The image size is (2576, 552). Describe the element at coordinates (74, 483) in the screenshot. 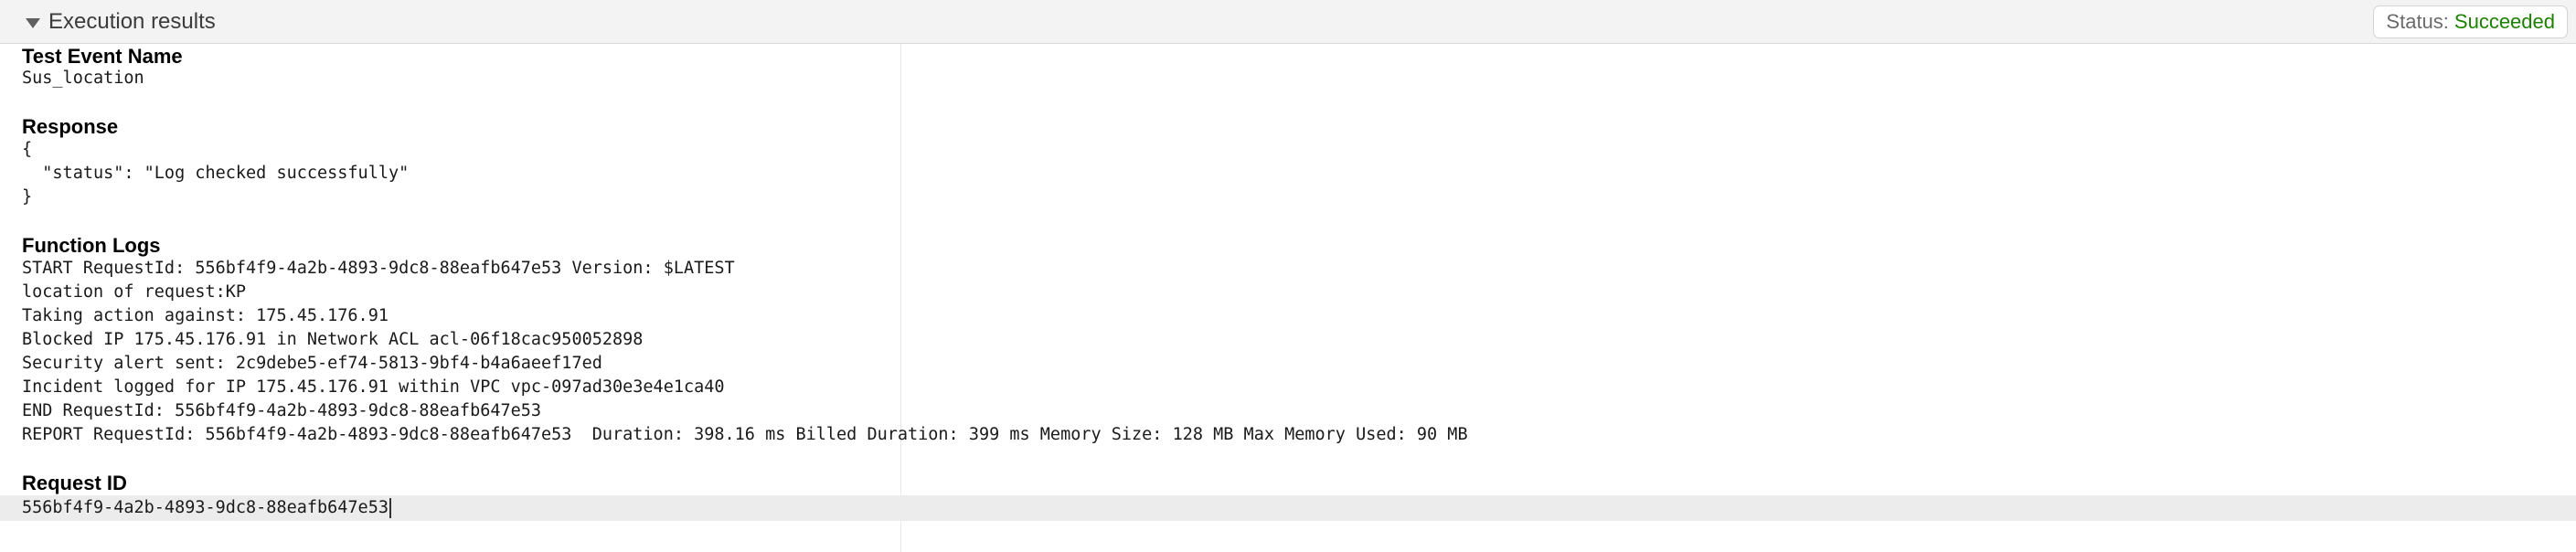

I see `request-id-title: Request ID` at that location.